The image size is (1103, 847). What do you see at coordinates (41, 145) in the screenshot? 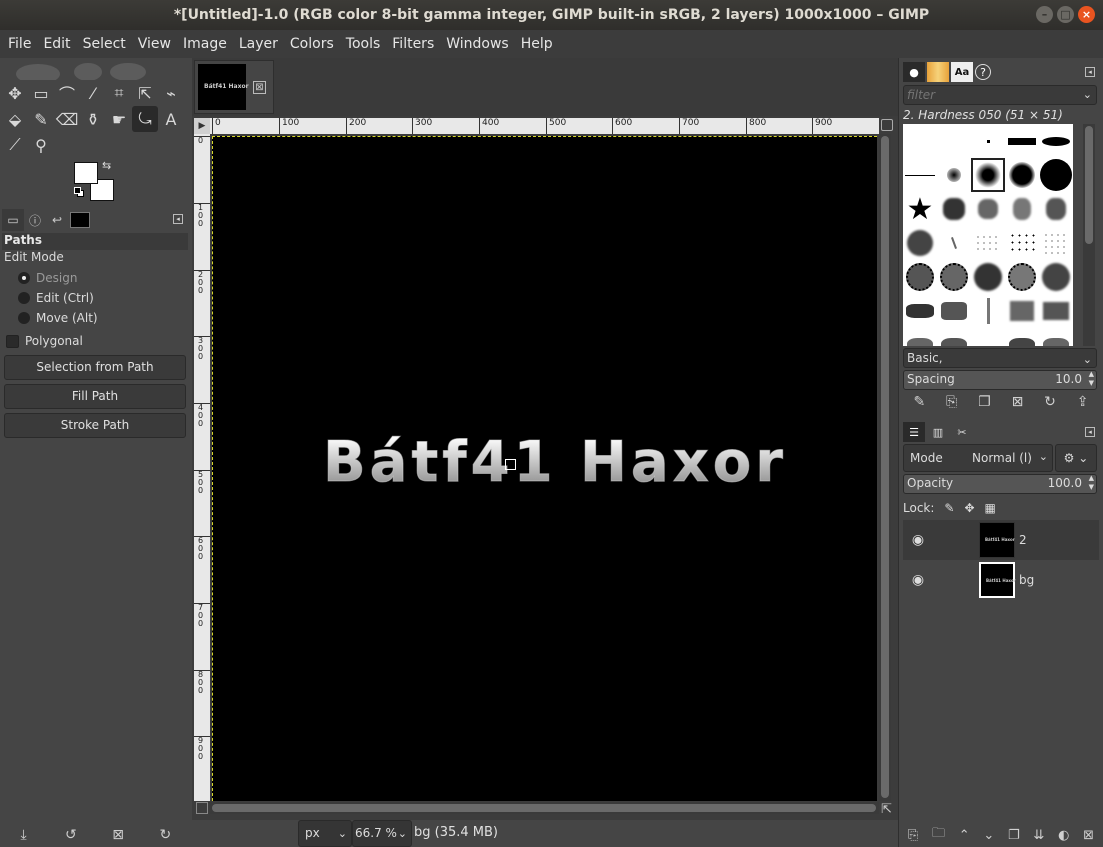
I see `zoom-tool-icon: ⚲` at bounding box center [41, 145].